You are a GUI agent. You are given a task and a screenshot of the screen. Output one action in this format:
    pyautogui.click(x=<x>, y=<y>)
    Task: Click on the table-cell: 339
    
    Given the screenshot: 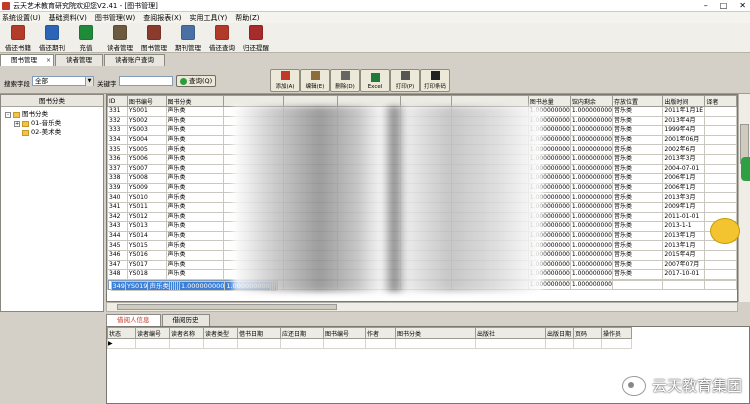 What is the action you would take?
    pyautogui.click(x=117, y=188)
    